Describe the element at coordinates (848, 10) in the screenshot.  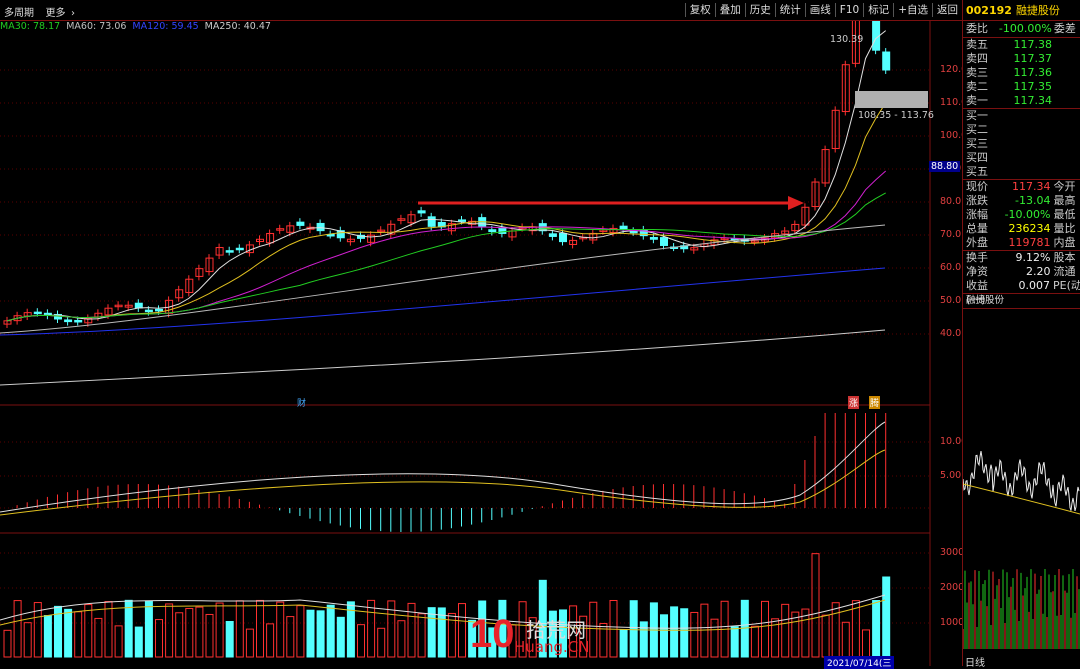
I see `toolbar-5: F10` at that location.